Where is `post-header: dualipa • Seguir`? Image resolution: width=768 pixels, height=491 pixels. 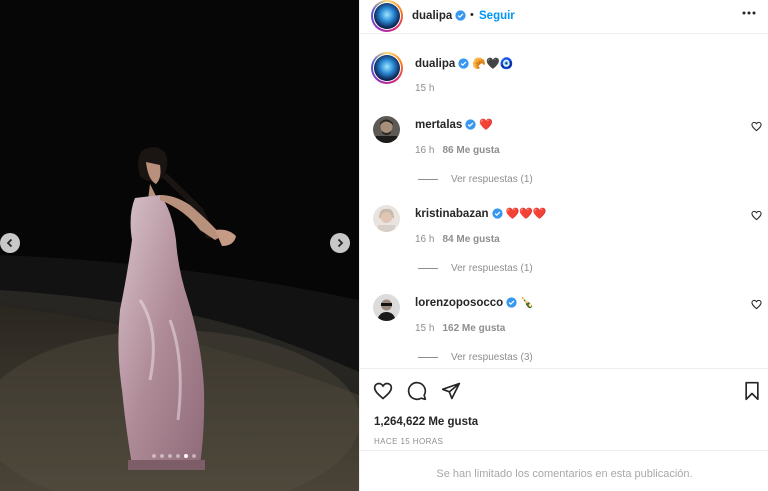
post-header: dualipa • Seguir is located at coordinates (564, 17).